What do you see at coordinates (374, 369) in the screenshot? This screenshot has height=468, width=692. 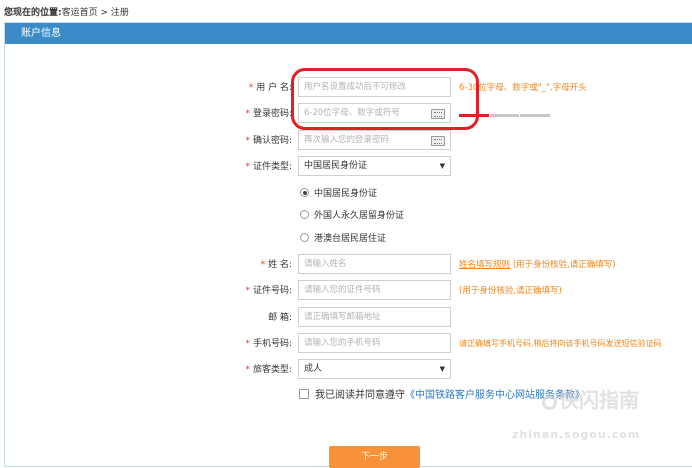 I see `passenger-type-select: 成人 ▼` at bounding box center [374, 369].